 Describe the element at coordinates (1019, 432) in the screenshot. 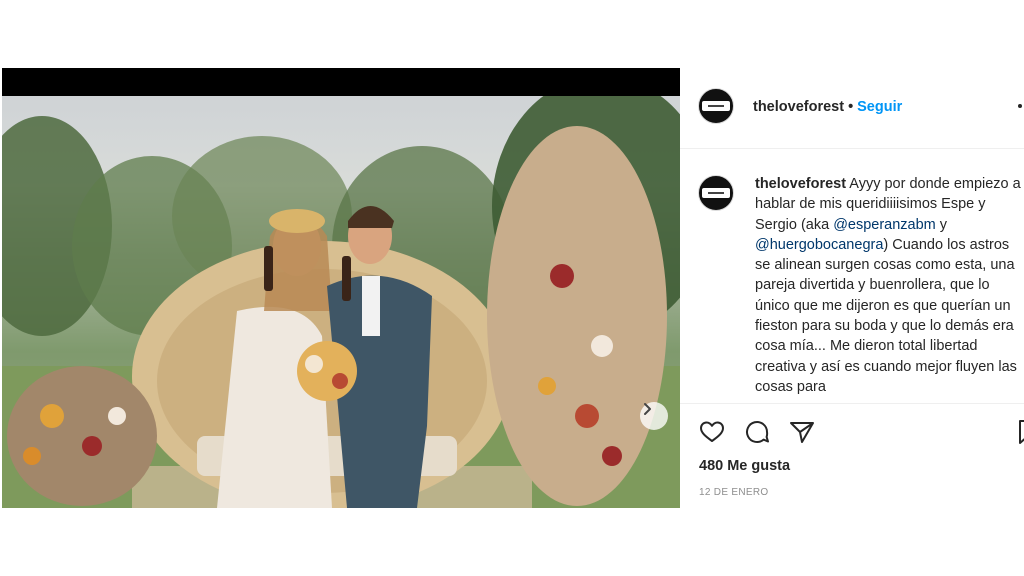

I see `bookmark-icon` at that location.